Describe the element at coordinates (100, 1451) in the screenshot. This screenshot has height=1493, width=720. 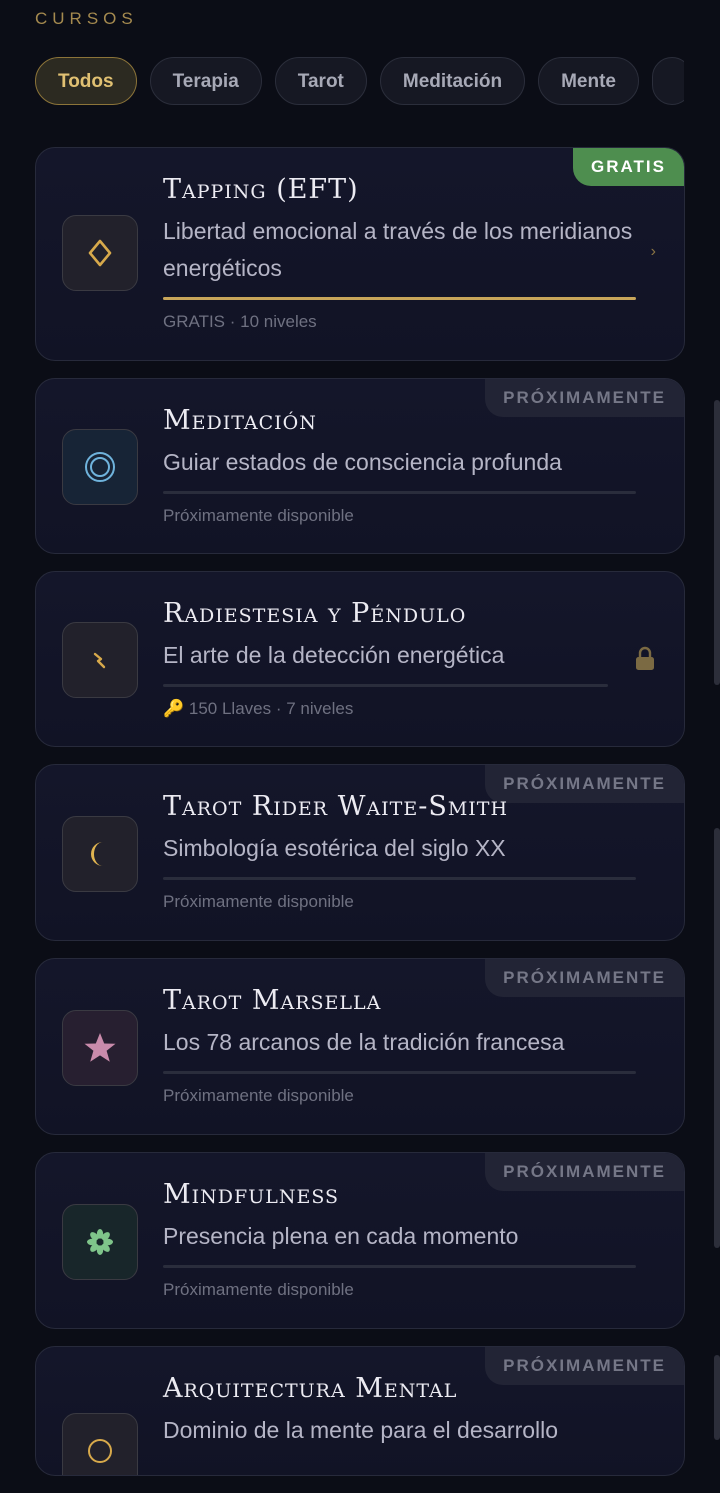
I see `brain-icon` at that location.